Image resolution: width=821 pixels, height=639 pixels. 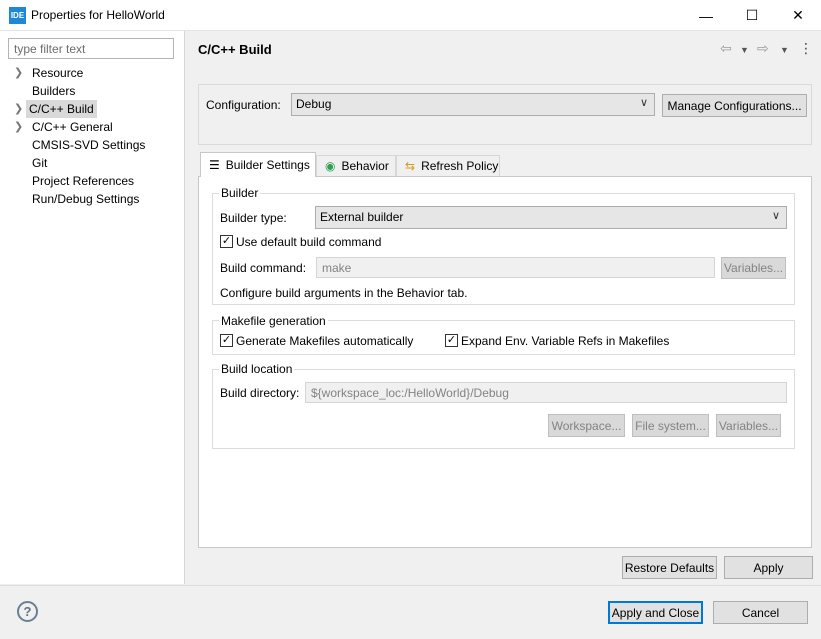 I want to click on build-location-group, so click(x=503, y=409).